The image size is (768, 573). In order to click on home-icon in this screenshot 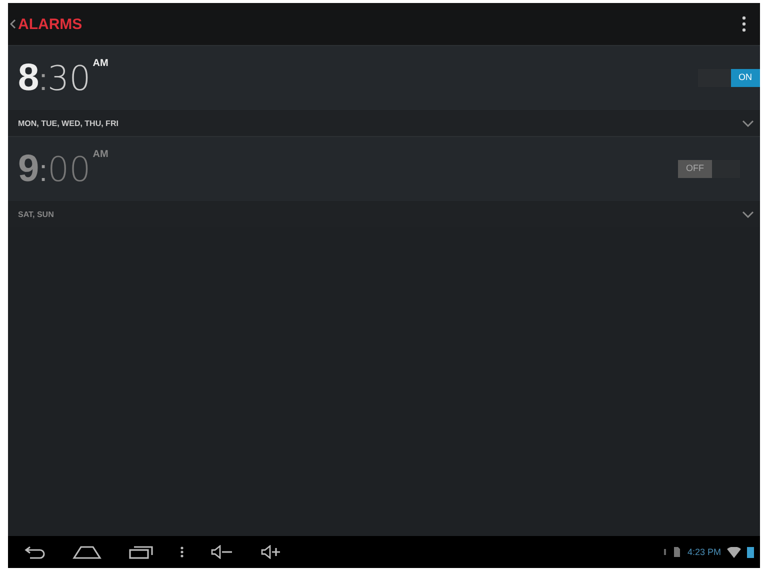, I will do `click(87, 552)`.